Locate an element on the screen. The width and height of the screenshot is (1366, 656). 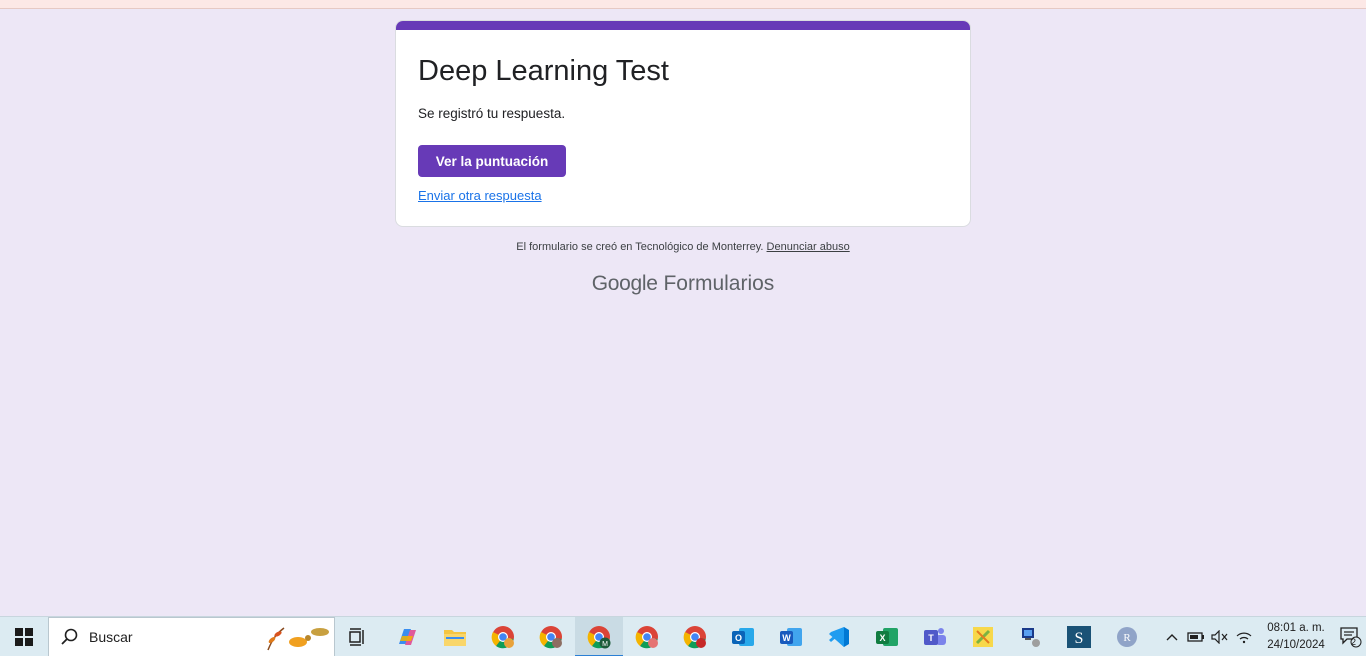
svg-text: T is located at coordinates (931, 638).